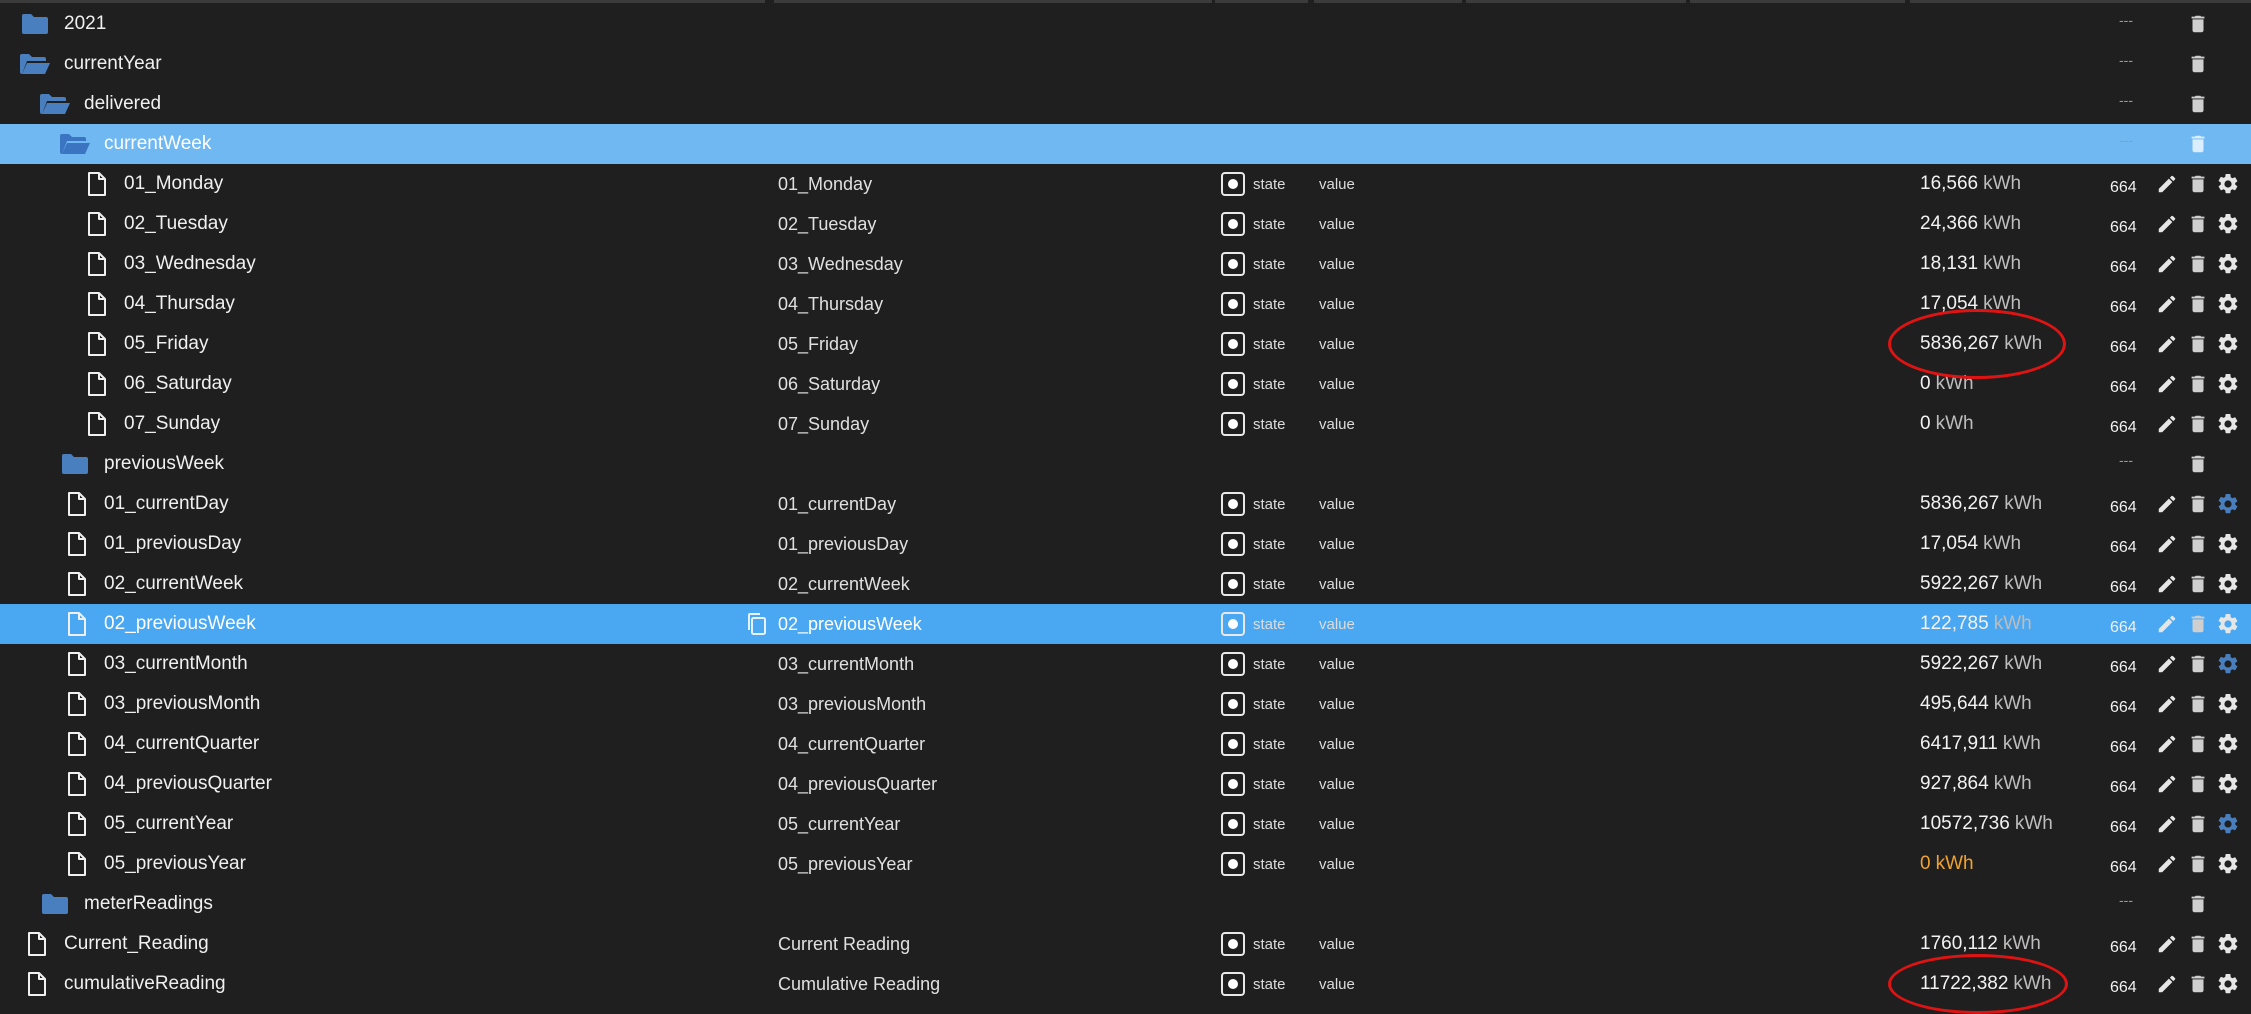  What do you see at coordinates (1976, 784) in the screenshot?
I see `state-value: 927,864 kWh` at bounding box center [1976, 784].